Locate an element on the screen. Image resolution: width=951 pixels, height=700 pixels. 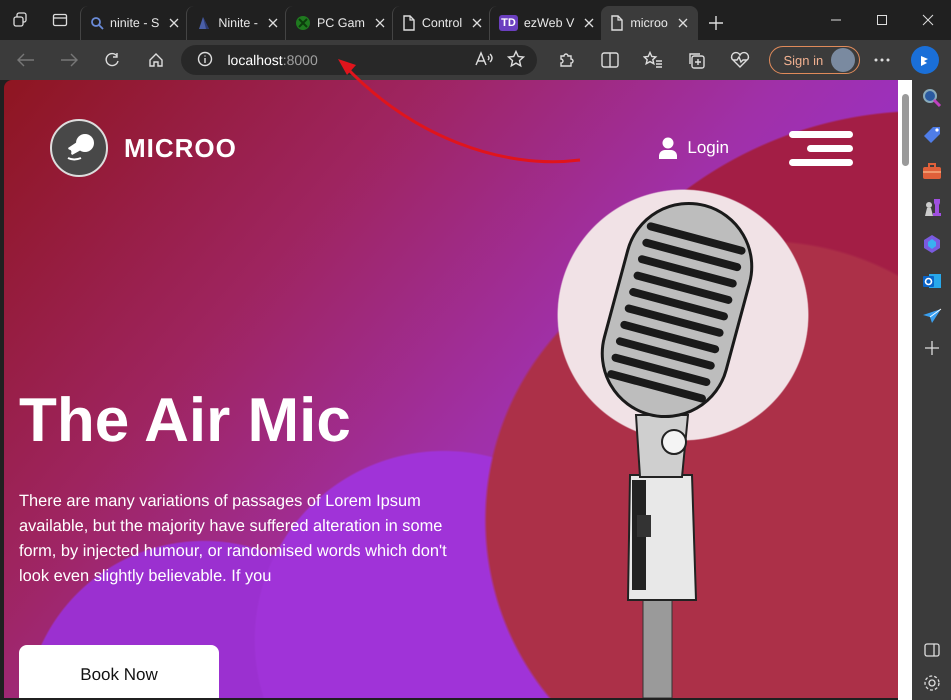
tag-icon is located at coordinates (932, 135).